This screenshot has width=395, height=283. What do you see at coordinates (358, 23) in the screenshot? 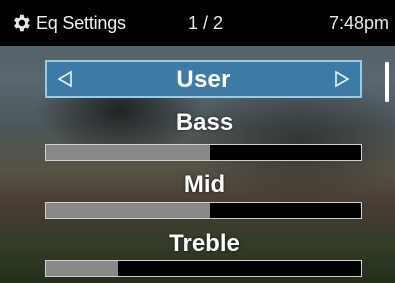
I see `clock: 7:48pm` at bounding box center [358, 23].